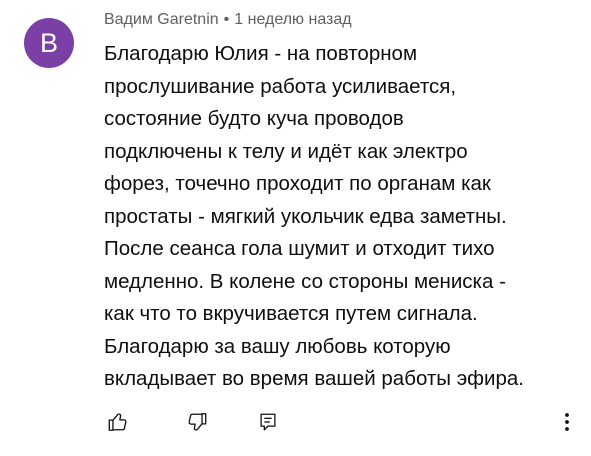 This screenshot has height=456, width=591. I want to click on avatar-letter: B, so click(48, 42).